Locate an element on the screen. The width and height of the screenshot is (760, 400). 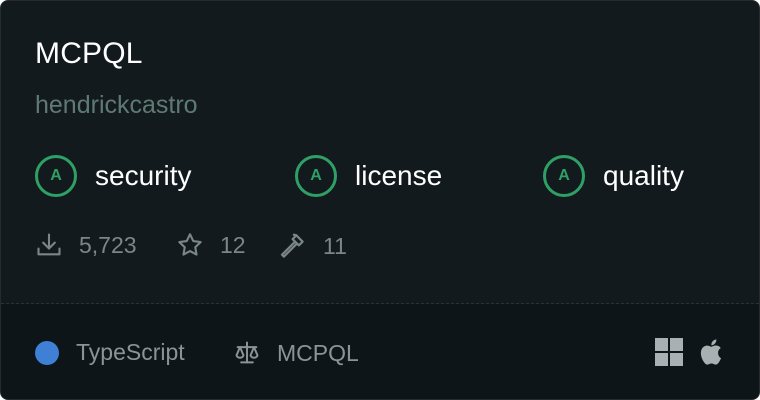
tools-count: 11 is located at coordinates (335, 245).